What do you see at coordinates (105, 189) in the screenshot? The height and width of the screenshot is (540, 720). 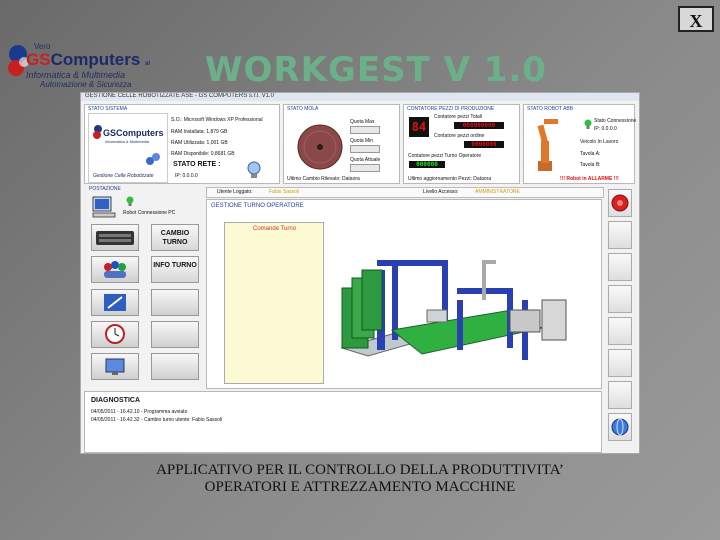 I see `postazione-title: POSTAZIONE` at bounding box center [105, 189].